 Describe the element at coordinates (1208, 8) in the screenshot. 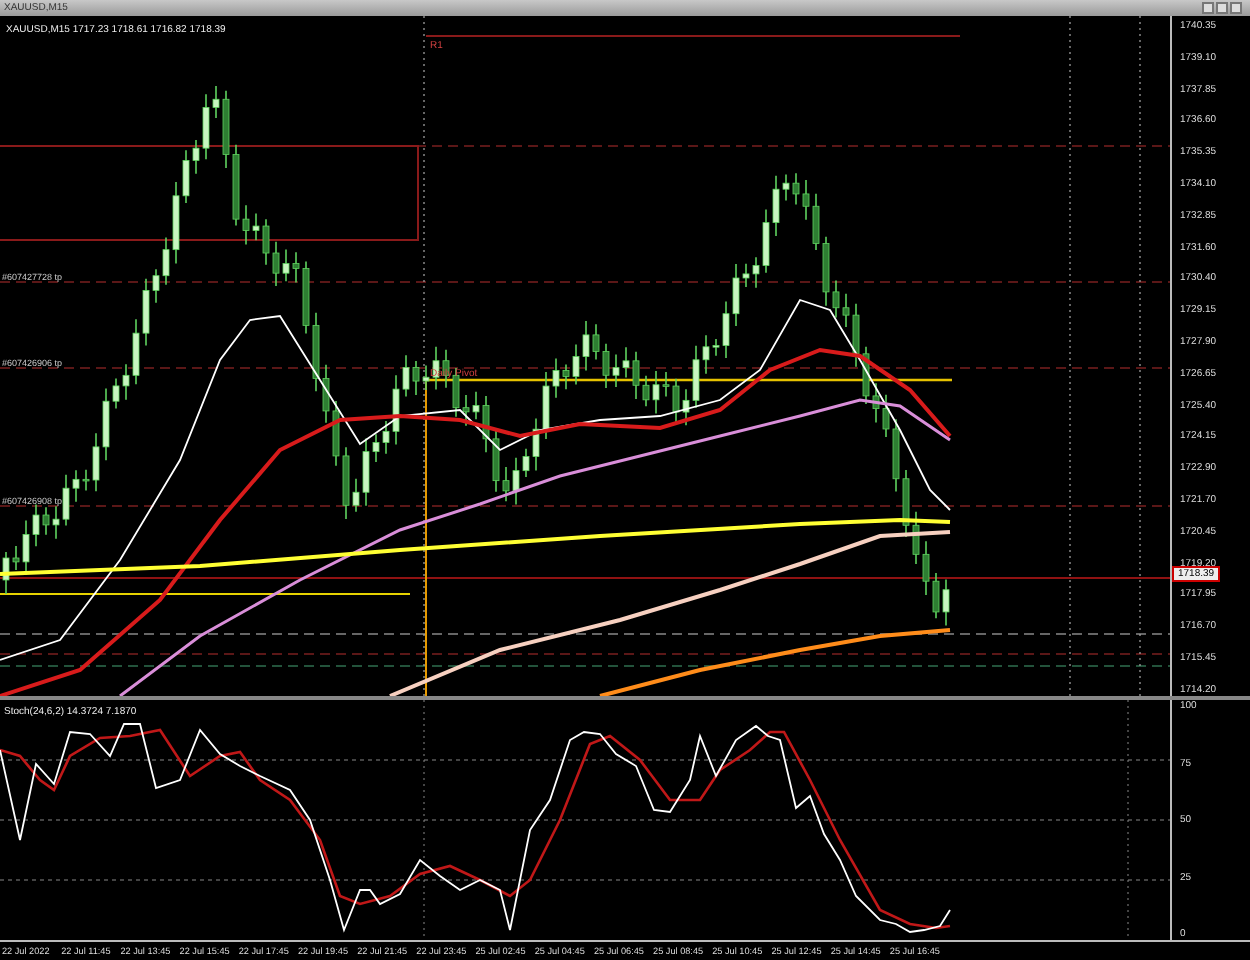

I see `minimize-button` at that location.